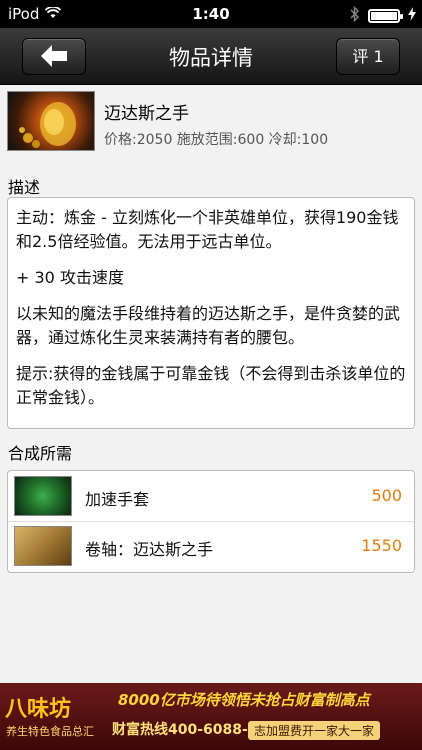  Describe the element at coordinates (216, 140) in the screenshot. I see `item-stats: 价格:2050 施放范围:600 冷却:100` at that location.